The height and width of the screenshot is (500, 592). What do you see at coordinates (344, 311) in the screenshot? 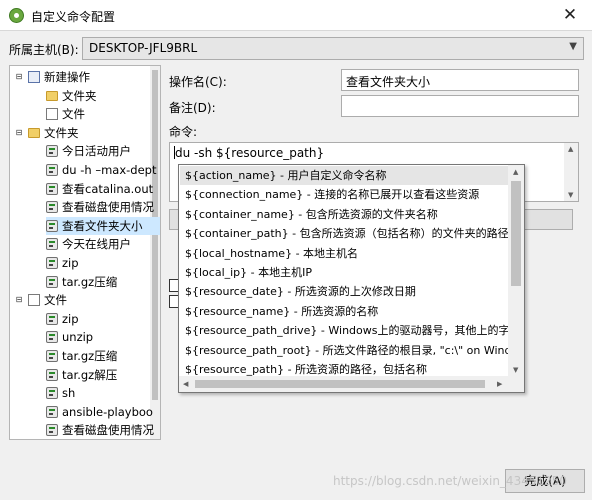
I see `suggestion-item: ${resource_name} - 所选资源的名称` at bounding box center [344, 311].